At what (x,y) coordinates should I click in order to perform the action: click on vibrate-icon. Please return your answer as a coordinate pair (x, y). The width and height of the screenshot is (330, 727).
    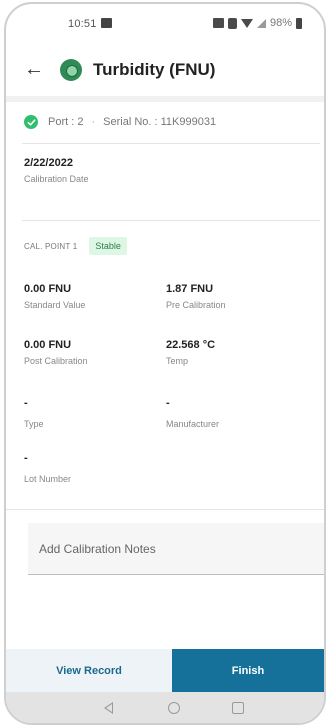
    Looking at the image, I should click on (232, 23).